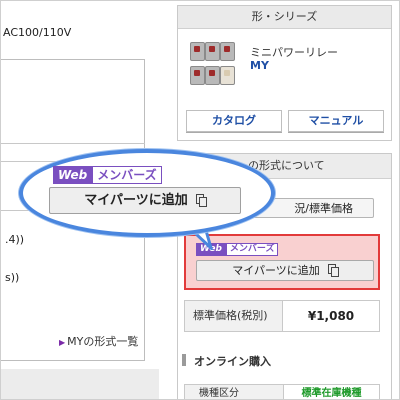 The height and width of the screenshot is (400, 400). Describe the element at coordinates (234, 391) in the screenshot. I see `model-type-label: 機種区分` at that location.